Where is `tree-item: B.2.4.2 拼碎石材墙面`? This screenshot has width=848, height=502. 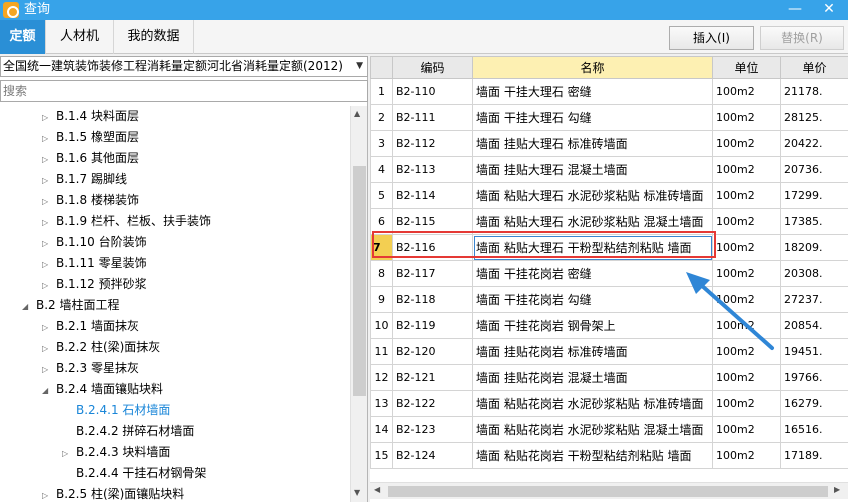
tree-item: B.2.4.2 拼碎石材墙面 is located at coordinates (128, 431).